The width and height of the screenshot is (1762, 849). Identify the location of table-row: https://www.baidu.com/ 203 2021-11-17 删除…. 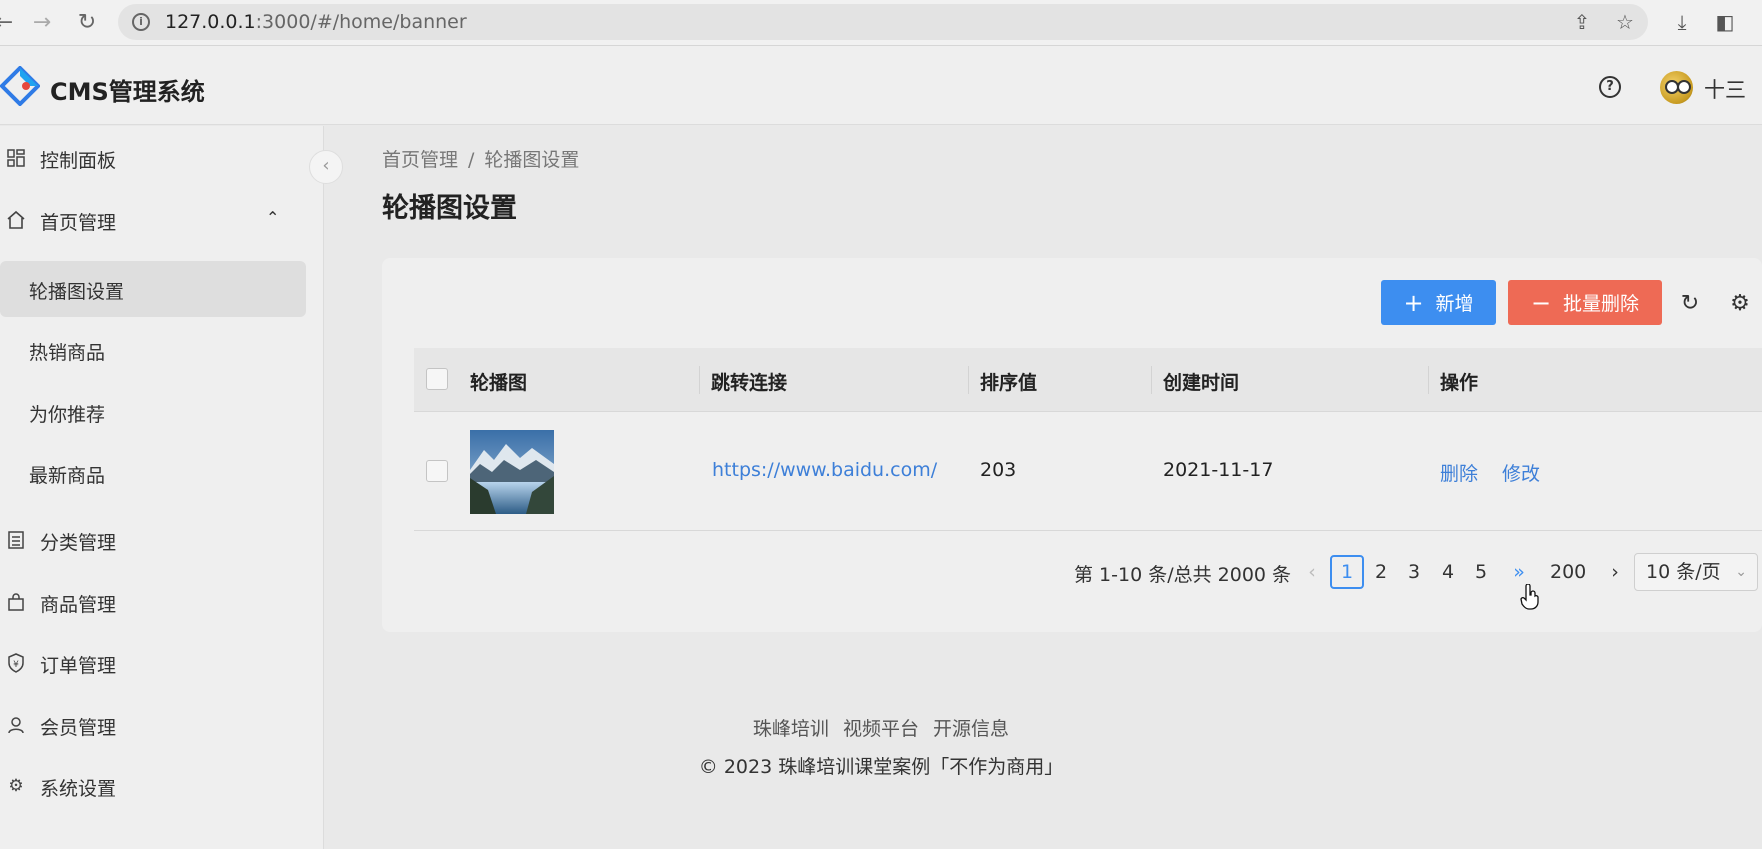
(1088, 471).